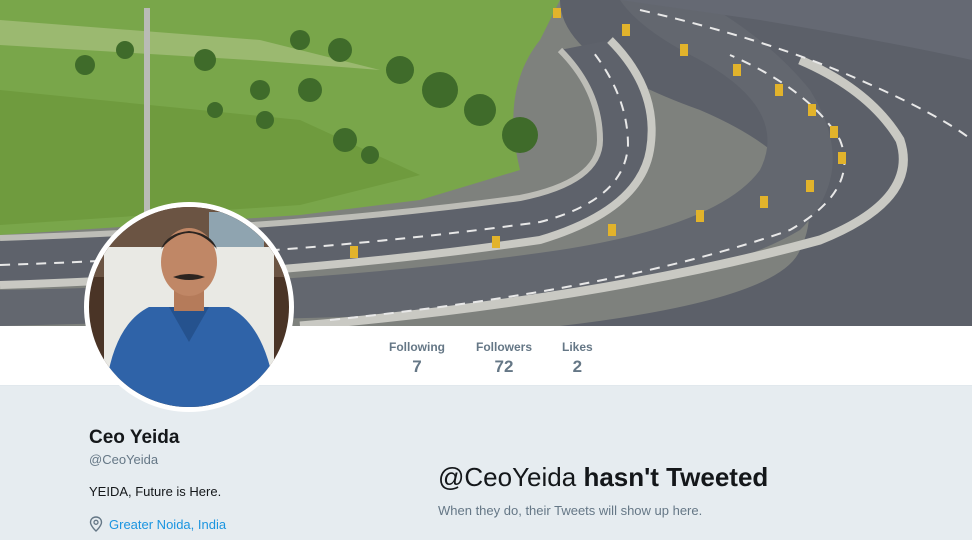  Describe the element at coordinates (507, 477) in the screenshot. I see `empty-timeline-handle: @CeoYeida` at that location.